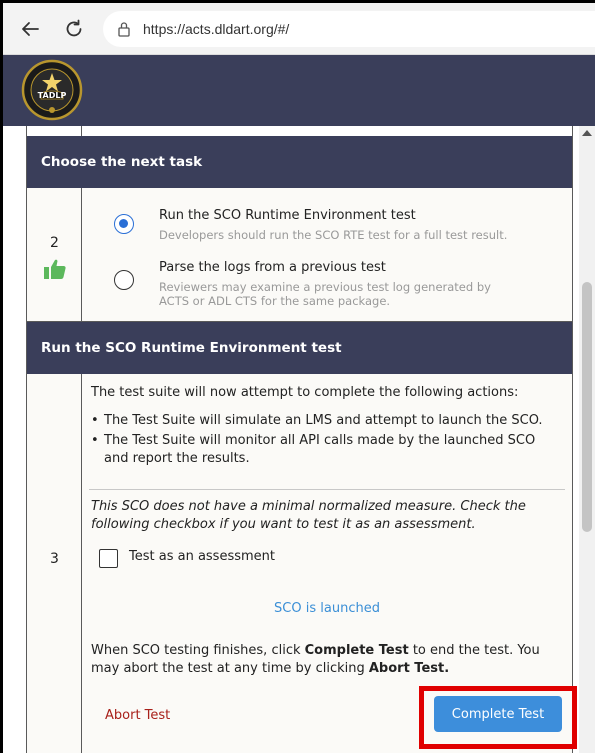 The height and width of the screenshot is (753, 595). Describe the element at coordinates (299, 131) in the screenshot. I see `previous-step-row` at that location.